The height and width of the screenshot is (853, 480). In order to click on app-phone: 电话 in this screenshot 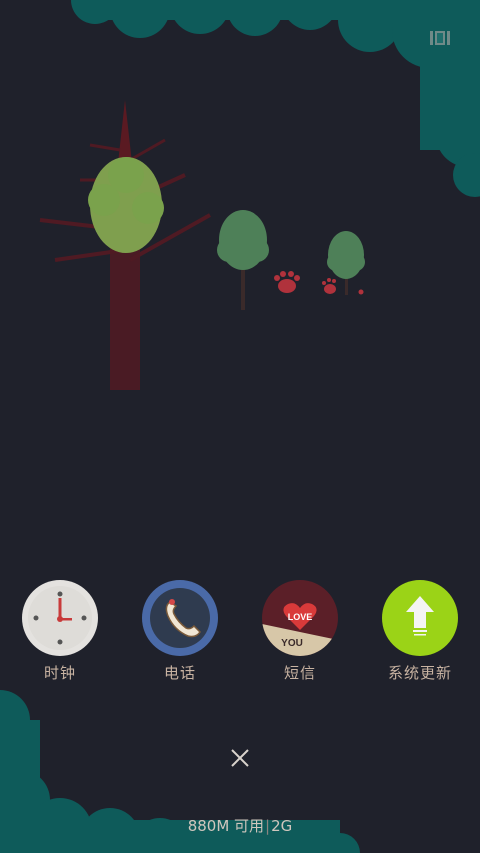, I will do `click(180, 635)`.